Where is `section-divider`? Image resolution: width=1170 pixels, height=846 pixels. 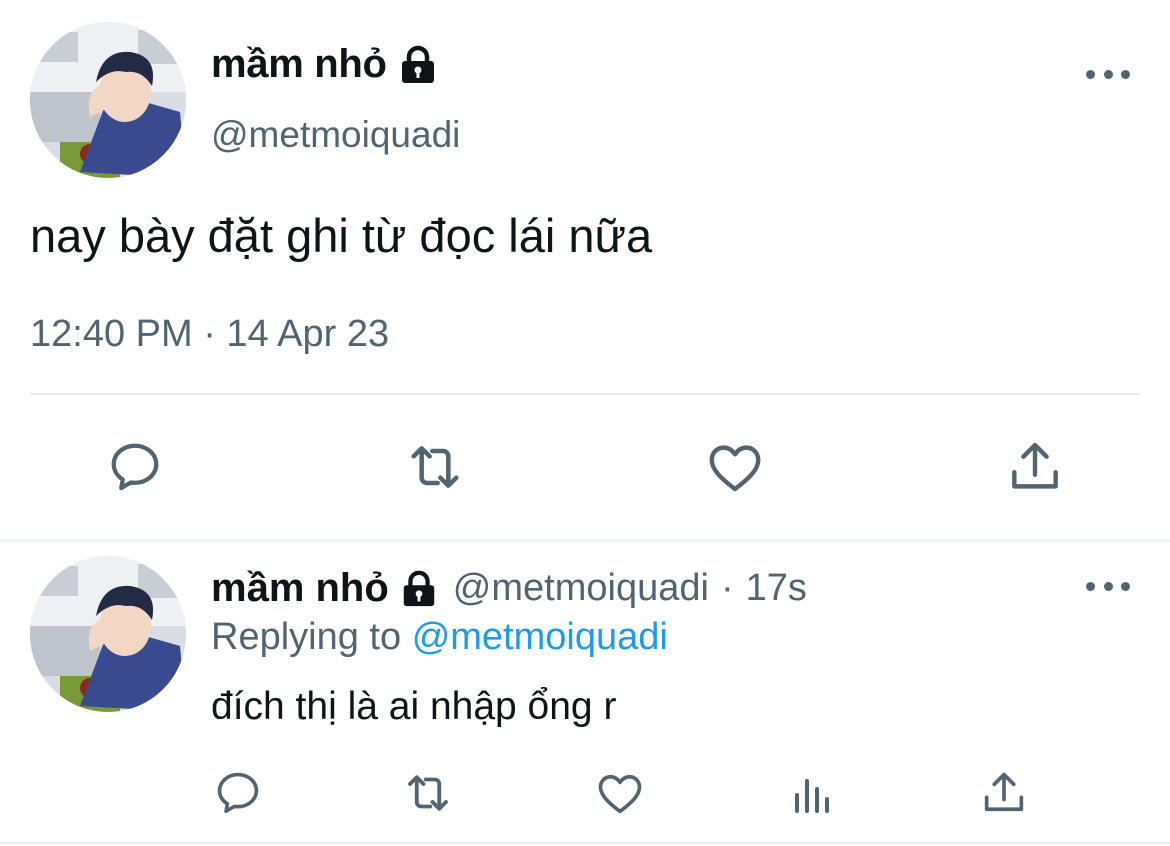 section-divider is located at coordinates (585, 540).